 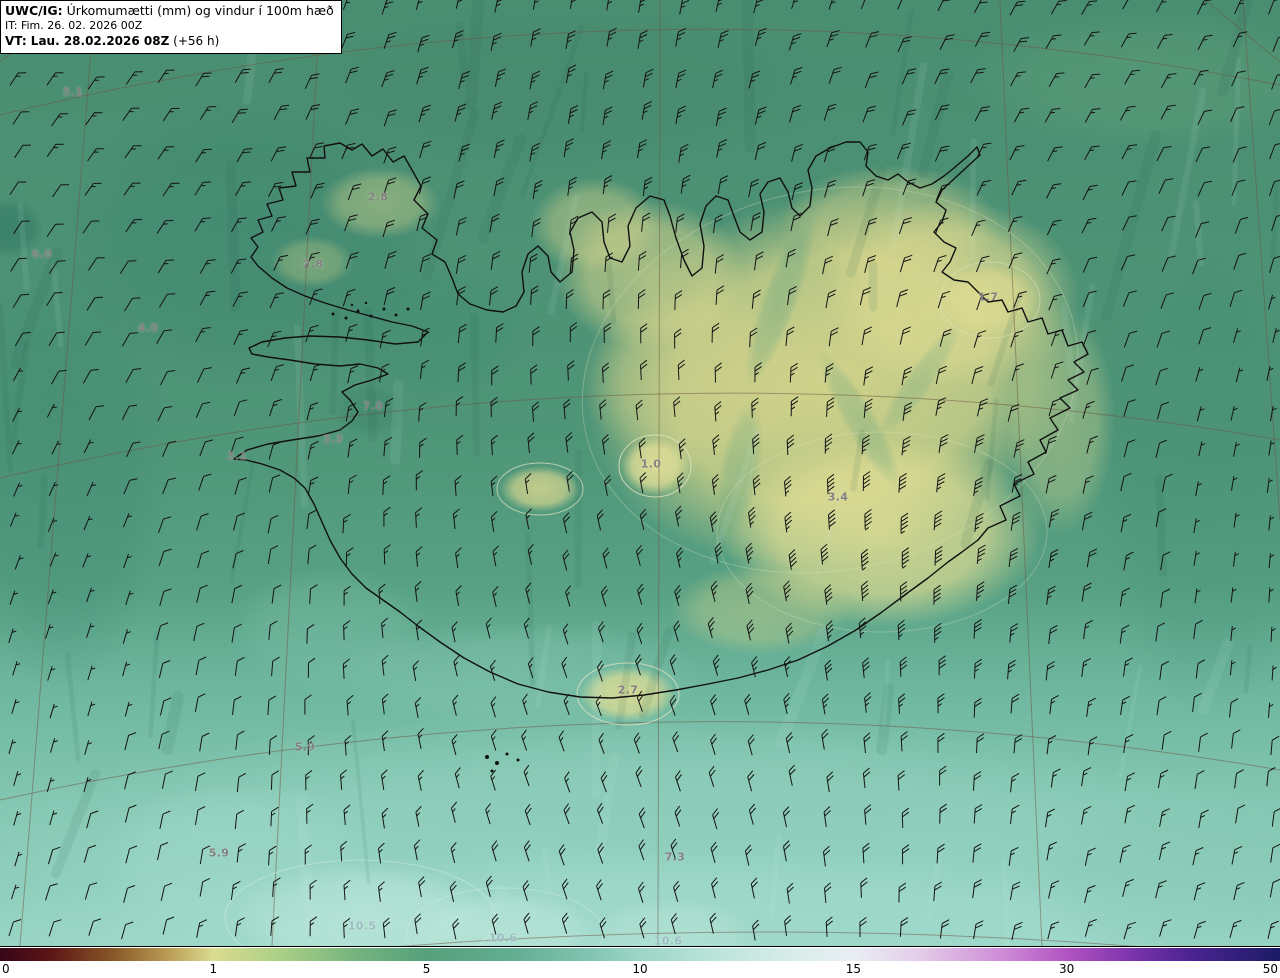 I want to click on colorbar-tick-1: 1, so click(x=213, y=969).